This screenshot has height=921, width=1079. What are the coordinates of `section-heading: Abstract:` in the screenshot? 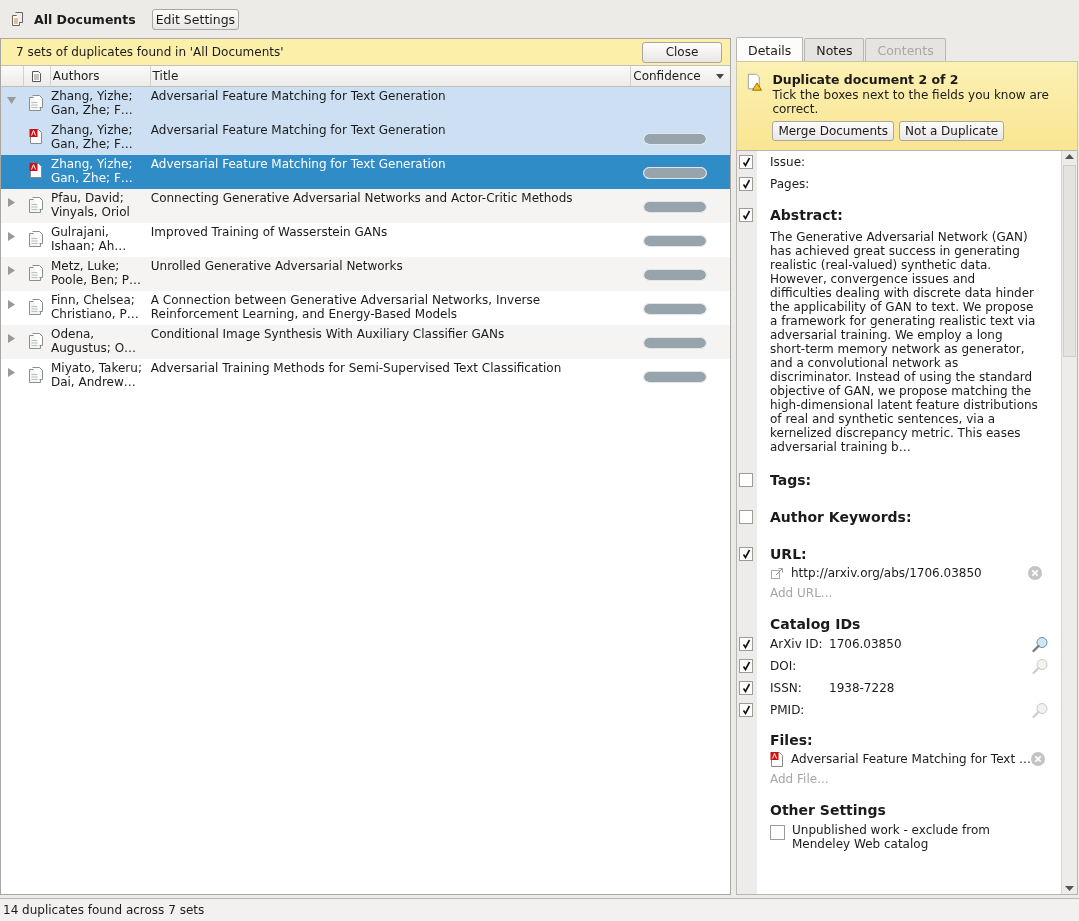 It's located at (806, 215).